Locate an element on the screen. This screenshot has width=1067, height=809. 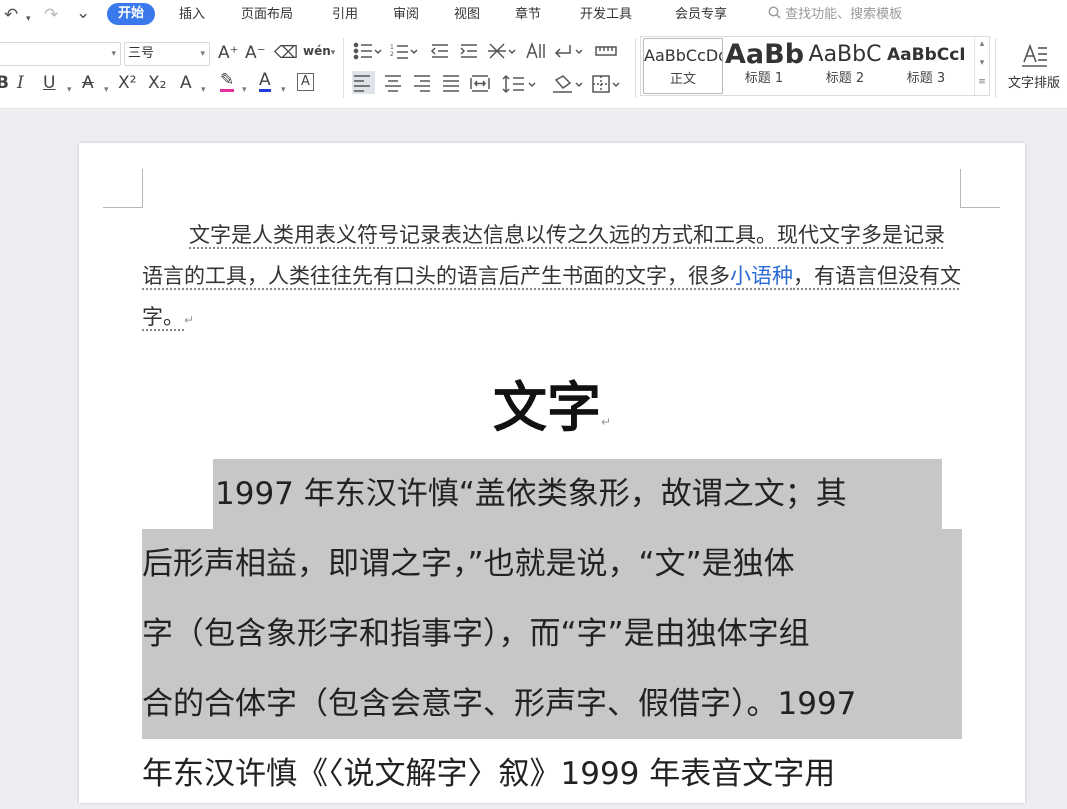
style-sample: AaBbCcI is located at coordinates (926, 54).